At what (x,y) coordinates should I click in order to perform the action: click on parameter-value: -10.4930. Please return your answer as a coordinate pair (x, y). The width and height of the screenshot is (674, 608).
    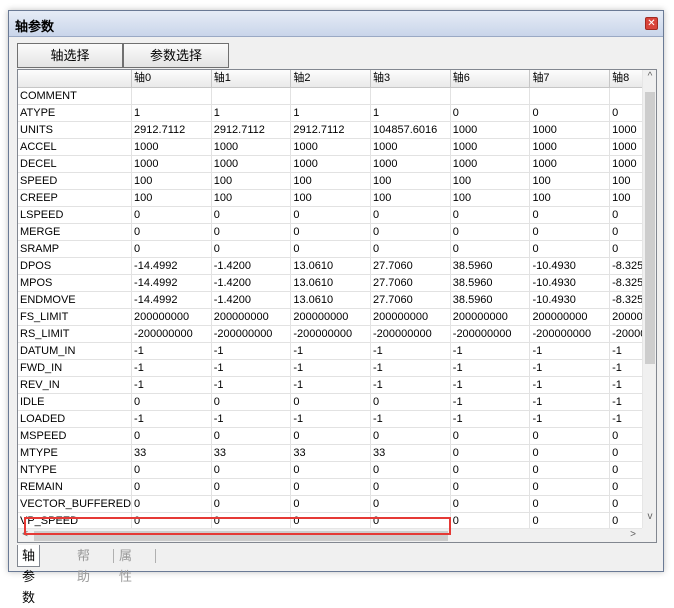
    Looking at the image, I should click on (570, 283).